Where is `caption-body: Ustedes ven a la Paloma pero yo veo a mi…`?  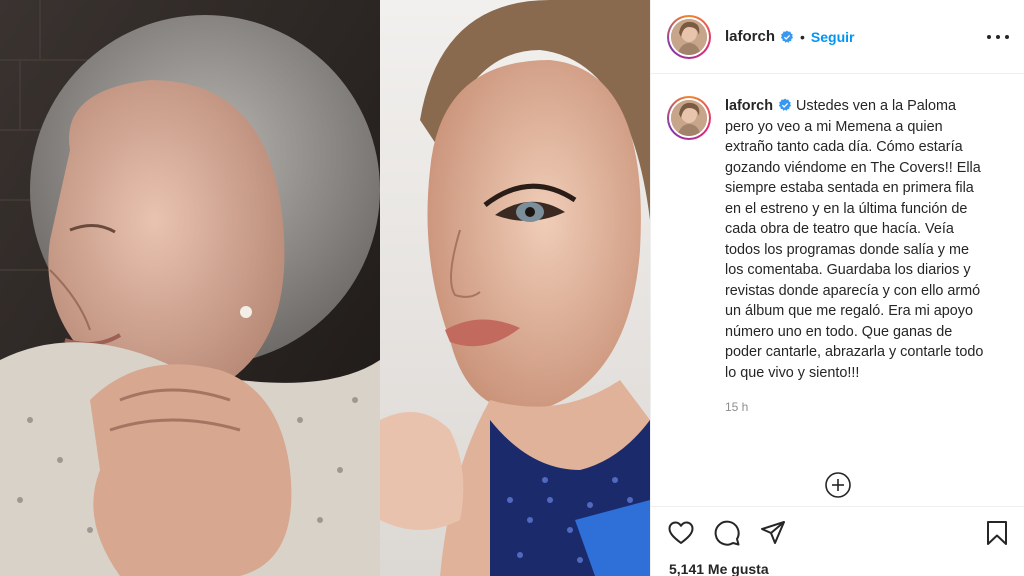
caption-body: Ustedes ven a la Paloma pero yo veo a mi… is located at coordinates (854, 239).